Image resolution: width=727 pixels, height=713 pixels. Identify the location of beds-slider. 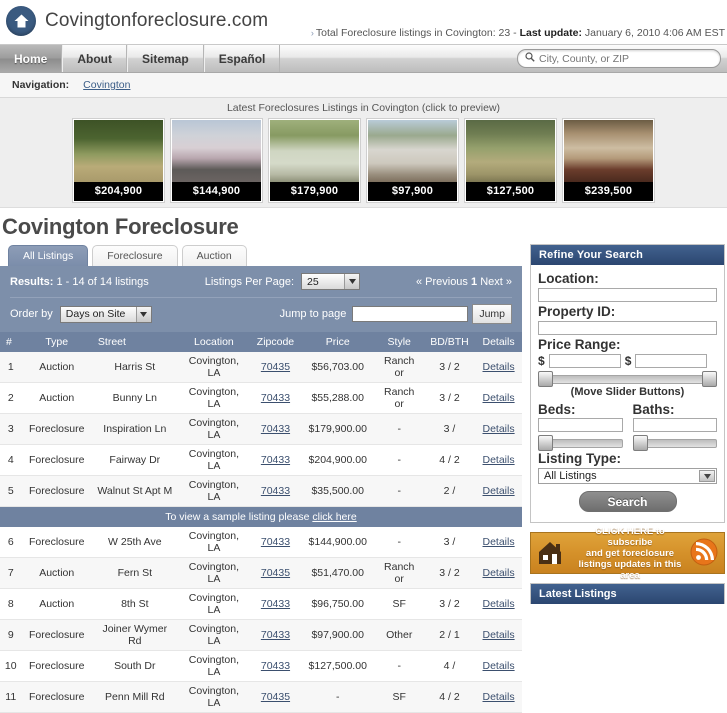
(580, 443).